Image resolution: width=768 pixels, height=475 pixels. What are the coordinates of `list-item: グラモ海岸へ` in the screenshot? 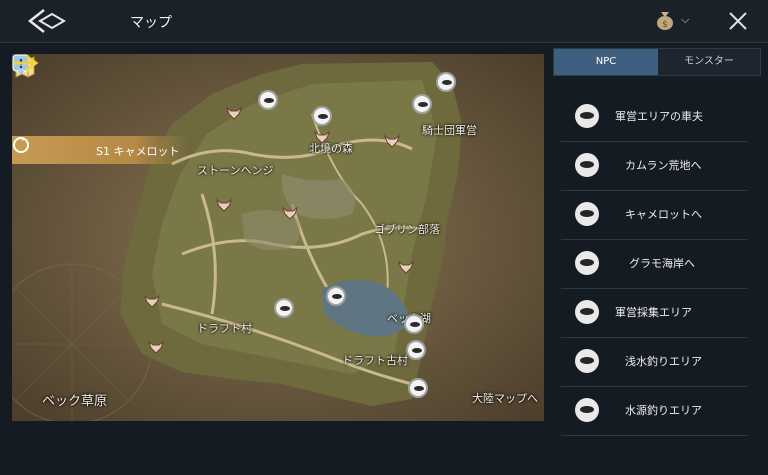 It's located at (654, 264).